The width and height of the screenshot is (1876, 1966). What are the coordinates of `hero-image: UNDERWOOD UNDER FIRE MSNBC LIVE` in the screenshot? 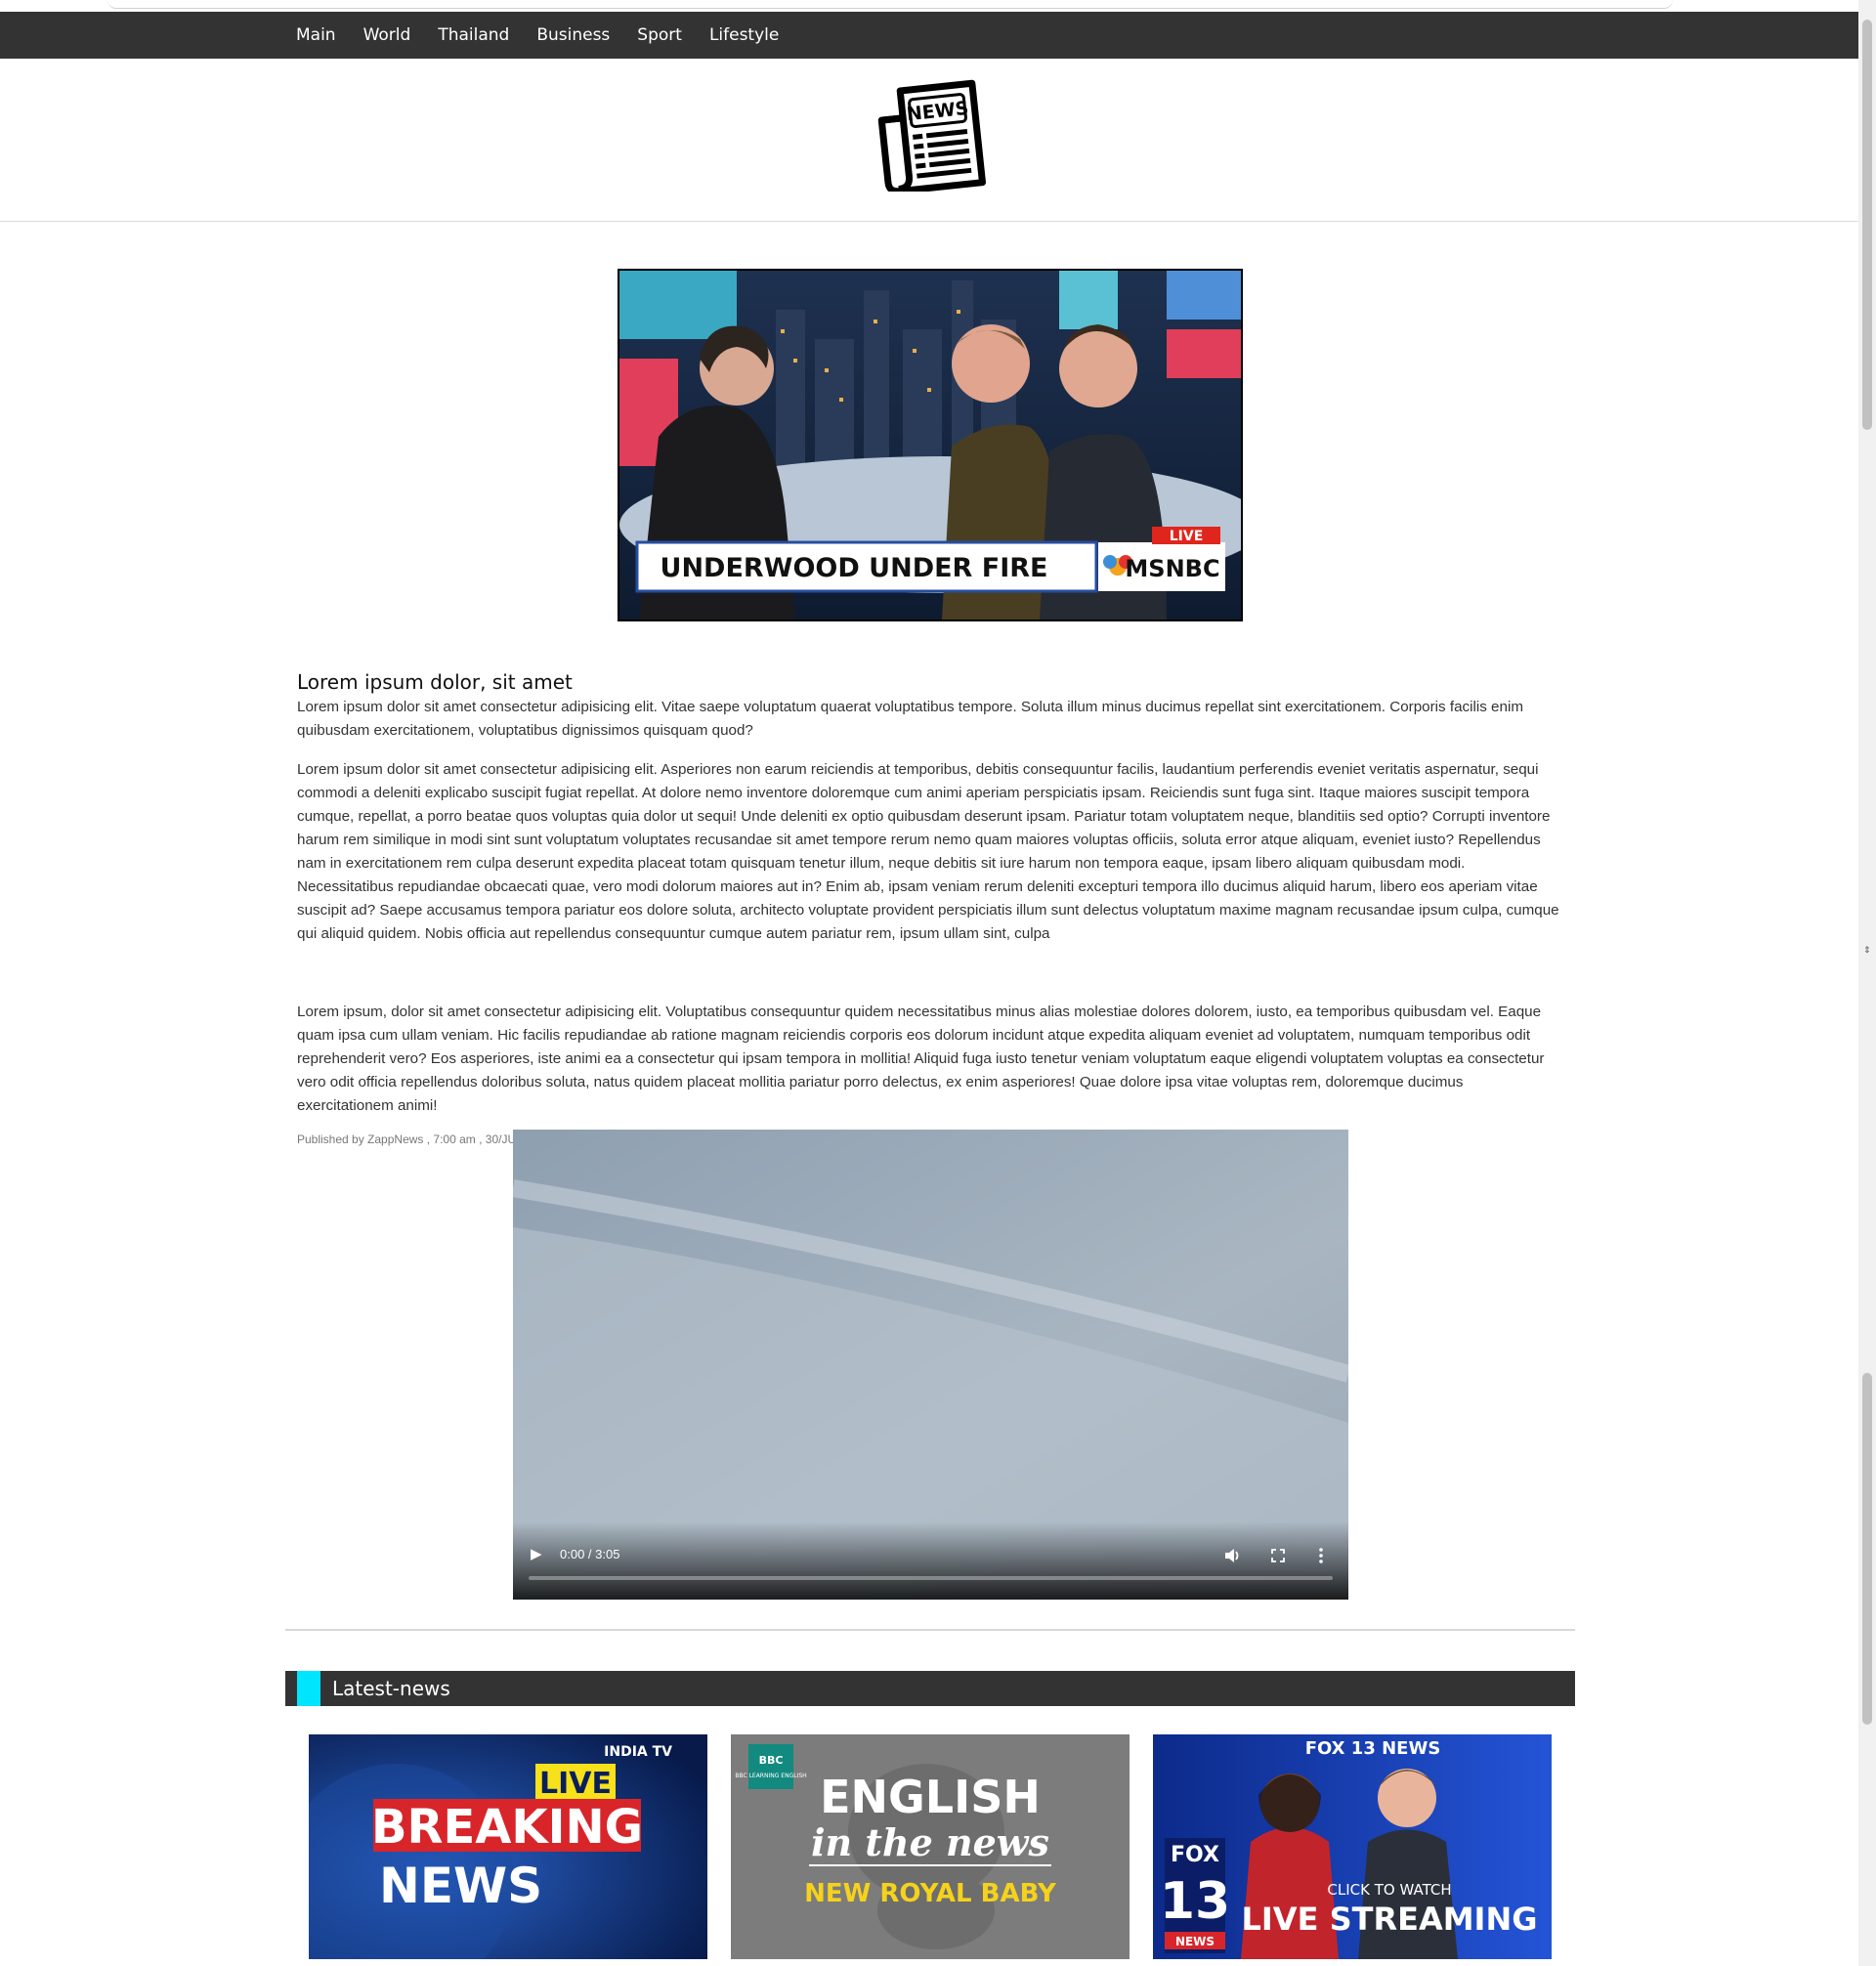 It's located at (930, 445).